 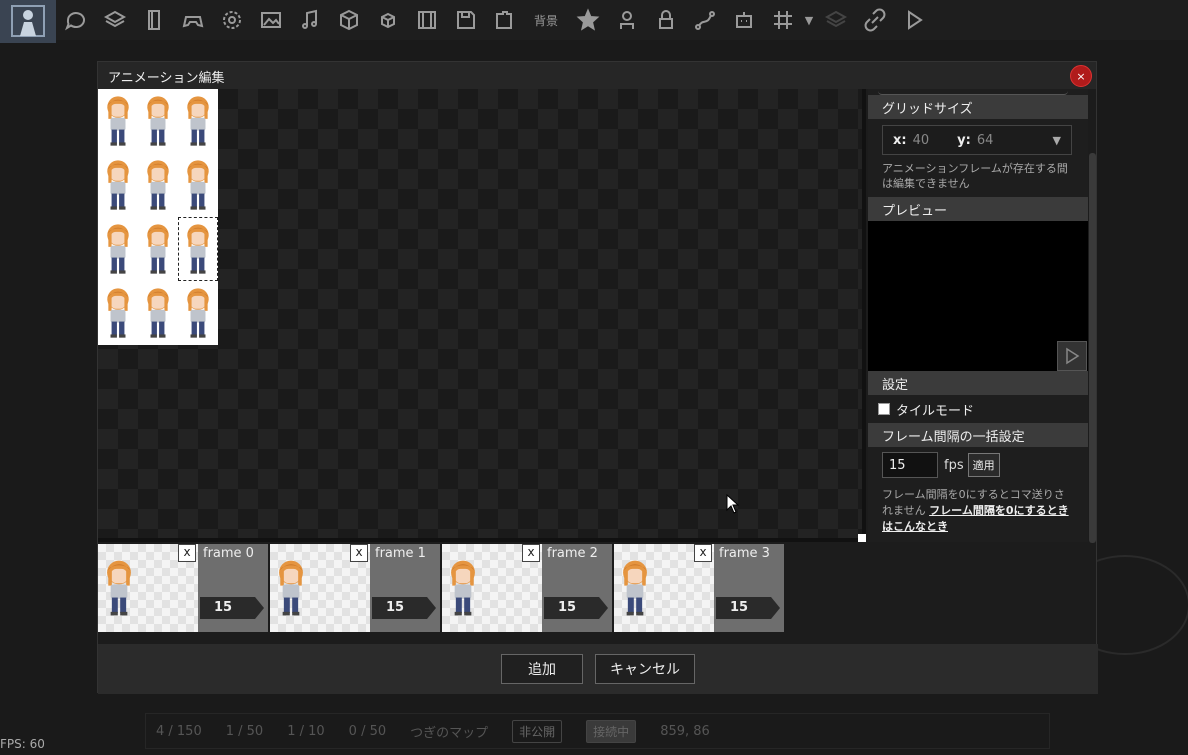 I want to click on sprite-sheet, so click(x=158, y=217).